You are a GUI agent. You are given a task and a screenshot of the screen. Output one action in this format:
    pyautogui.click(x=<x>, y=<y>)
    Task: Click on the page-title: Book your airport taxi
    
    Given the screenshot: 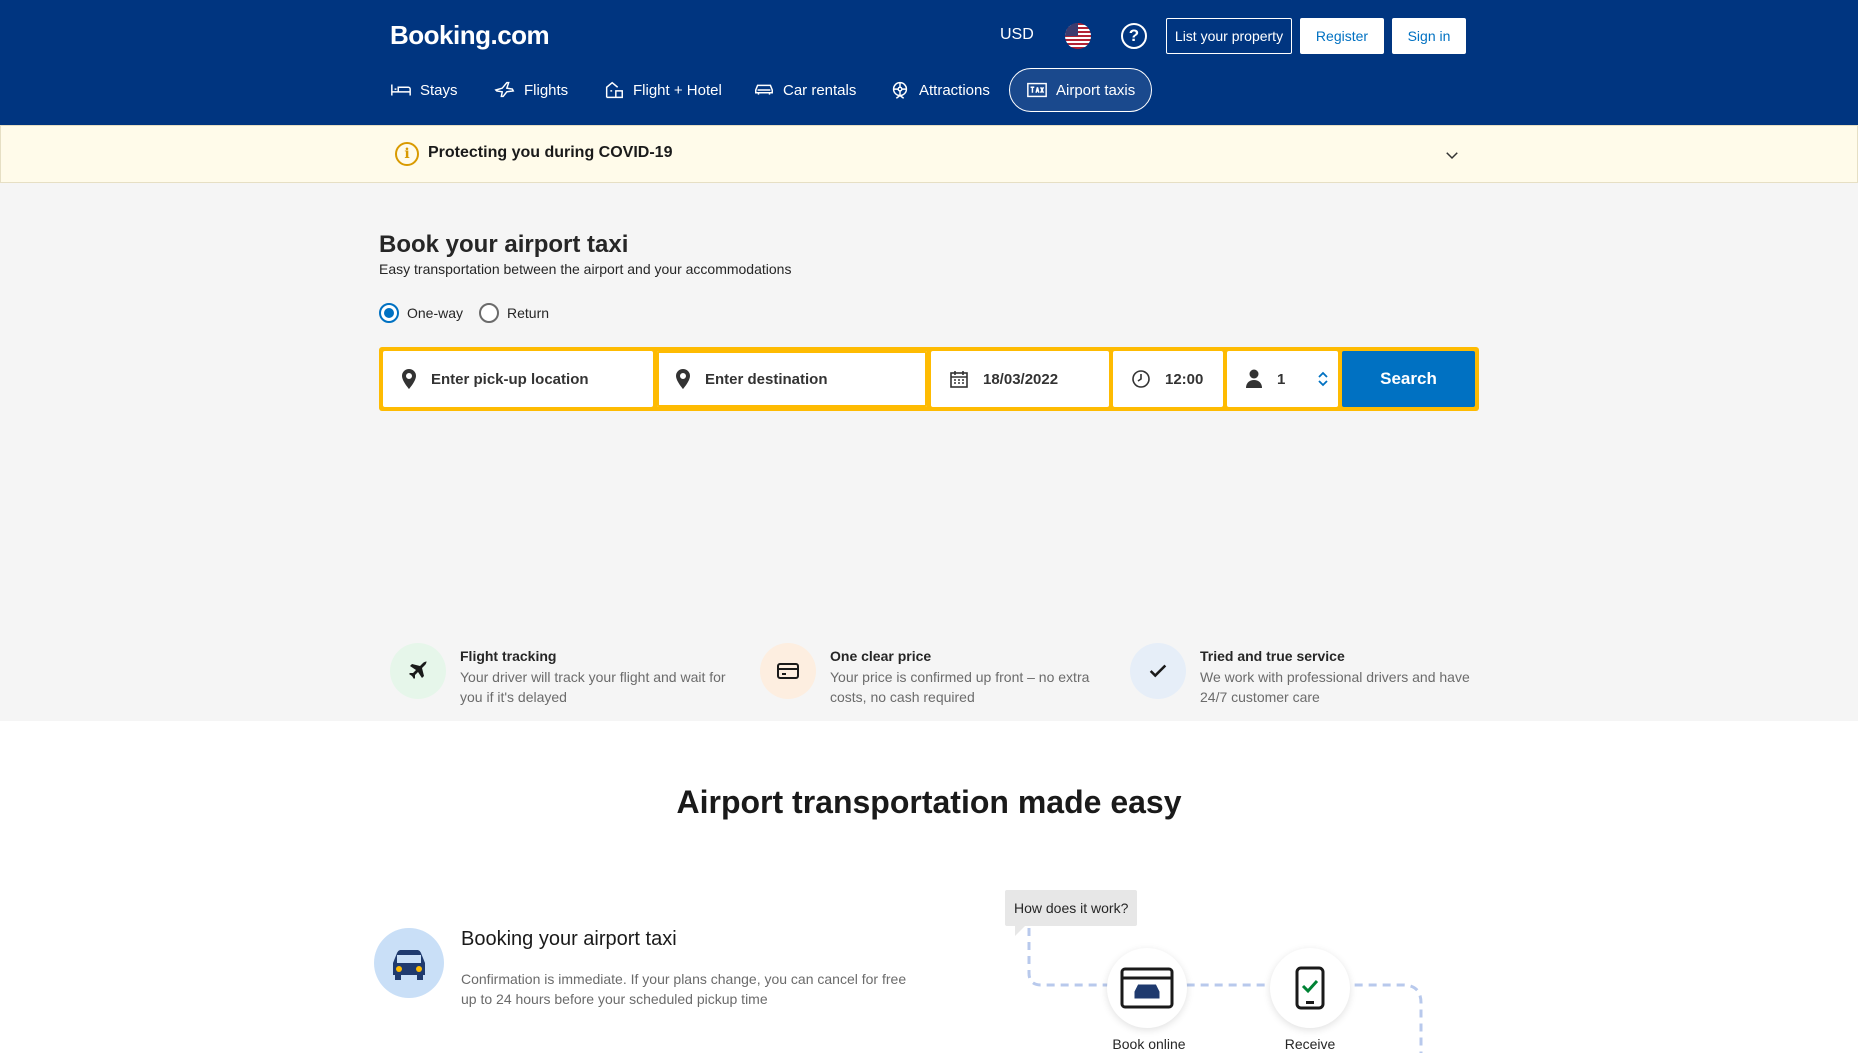 What is the action you would take?
    pyautogui.click(x=504, y=244)
    